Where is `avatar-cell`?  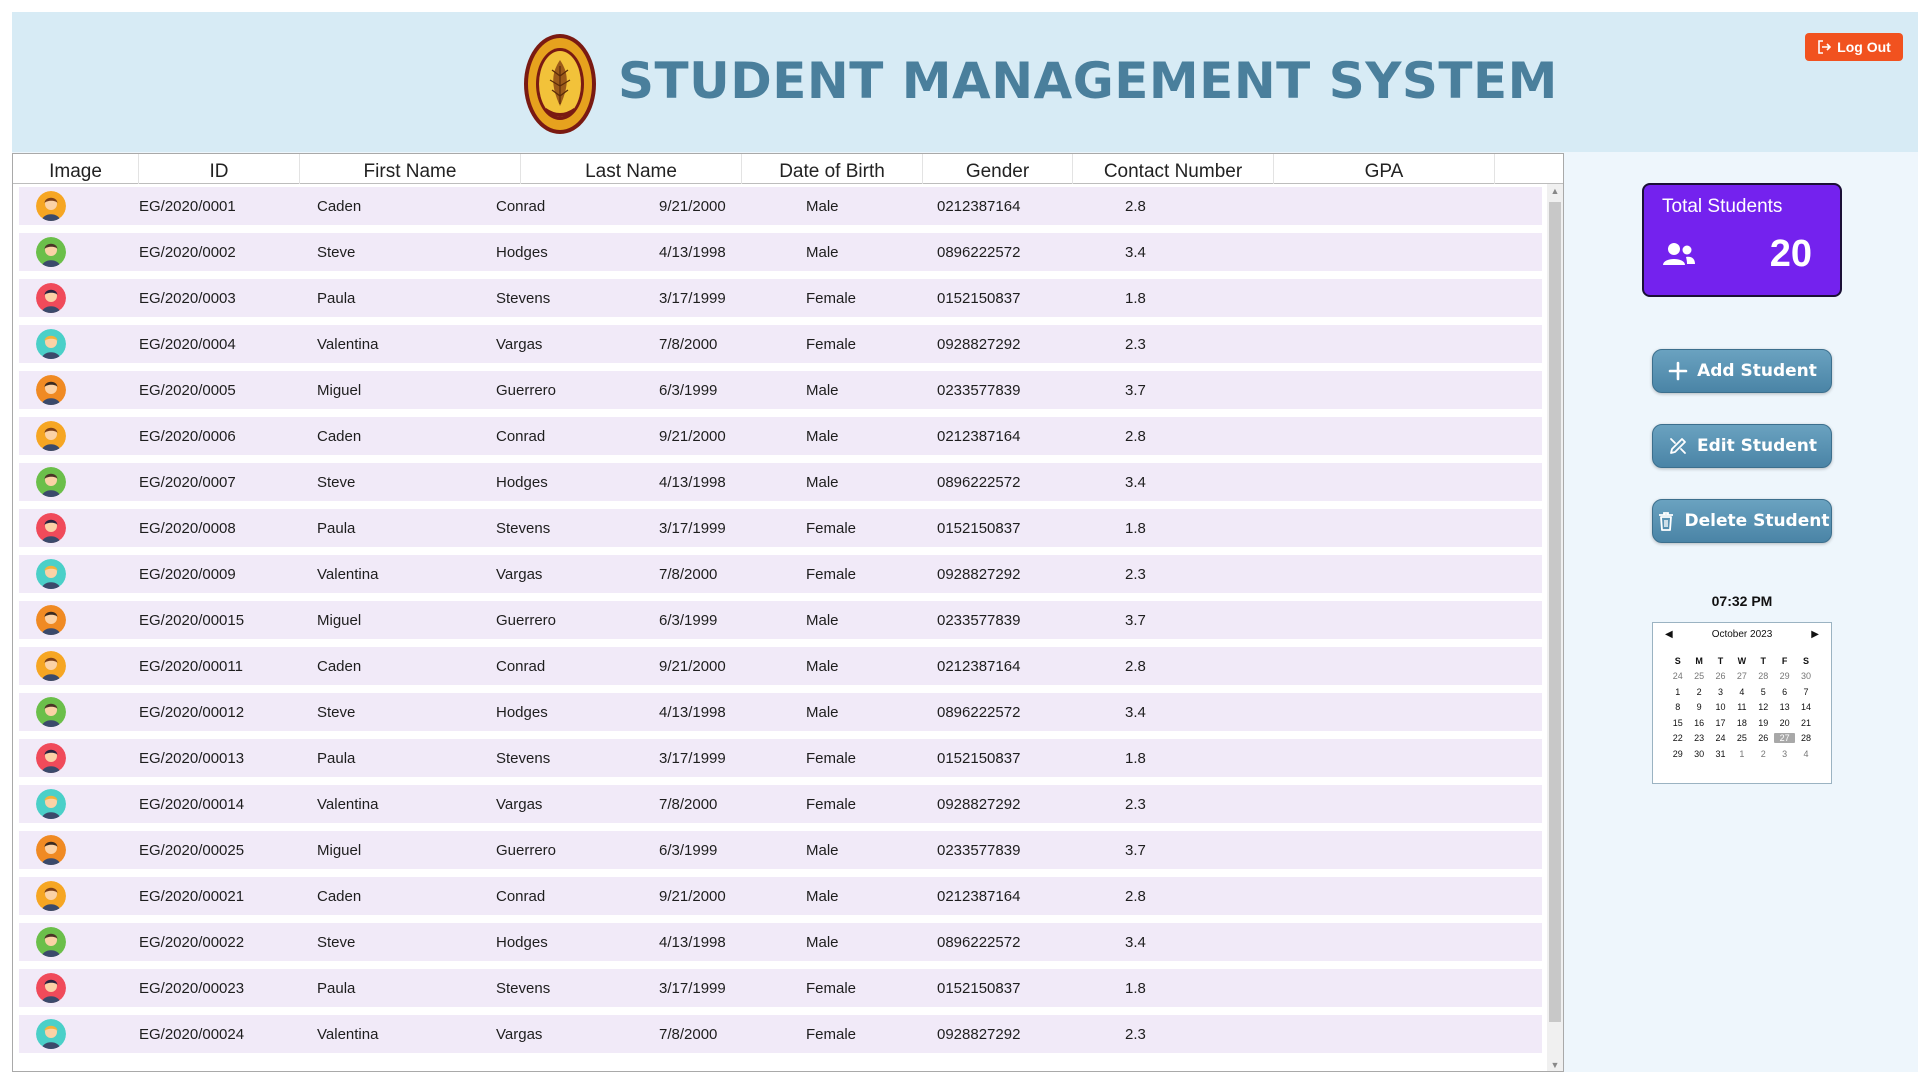
avatar-cell is located at coordinates (51, 252).